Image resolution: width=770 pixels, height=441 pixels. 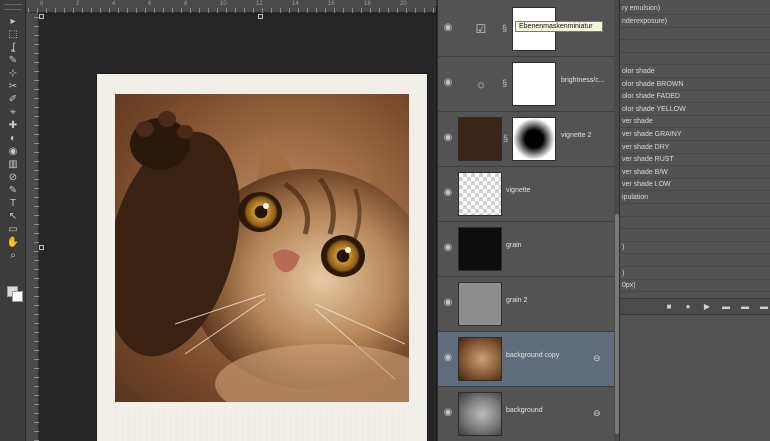 What do you see at coordinates (13, 47) in the screenshot?
I see `lasso-tool-icon: ʆ` at bounding box center [13, 47].